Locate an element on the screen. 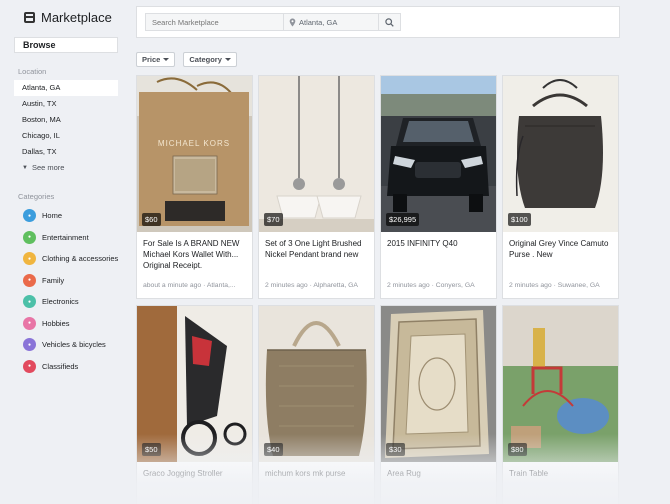 This screenshot has height=504, width=670. listing-card: $40 michum kors mk purse is located at coordinates (316, 404).